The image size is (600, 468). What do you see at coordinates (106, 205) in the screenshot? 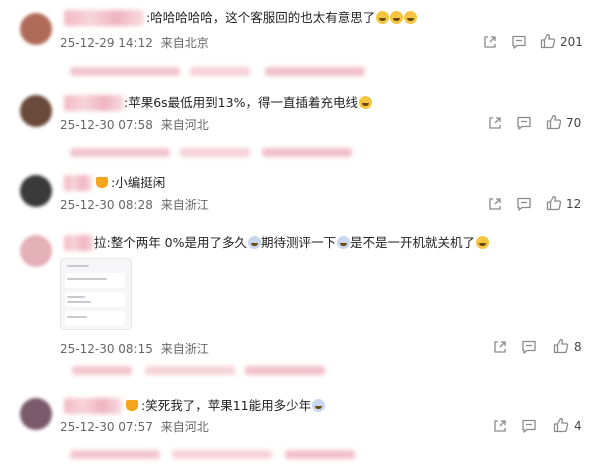
I see `comment-date: 25-12-30 08:28` at bounding box center [106, 205].